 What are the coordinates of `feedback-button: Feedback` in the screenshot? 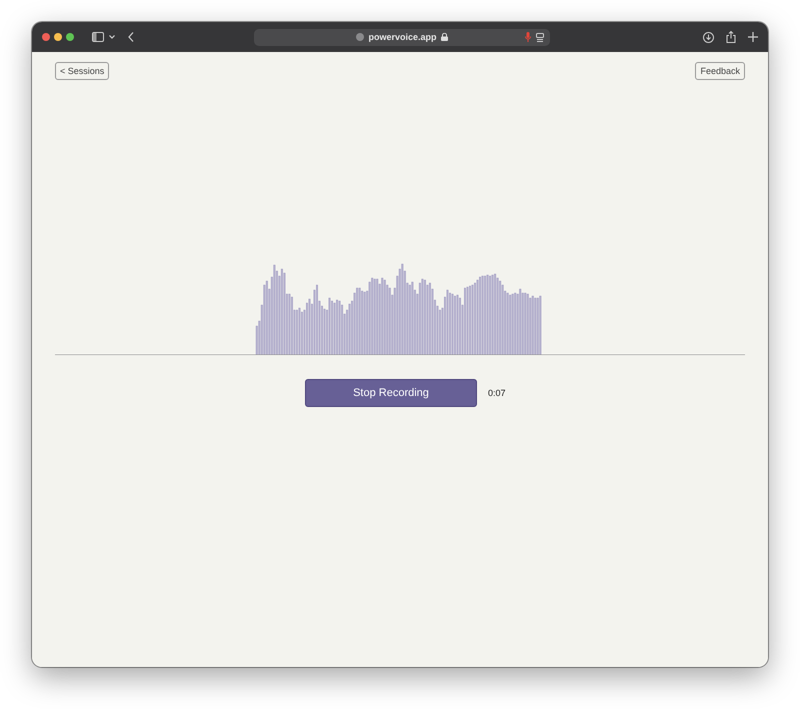 It's located at (720, 71).